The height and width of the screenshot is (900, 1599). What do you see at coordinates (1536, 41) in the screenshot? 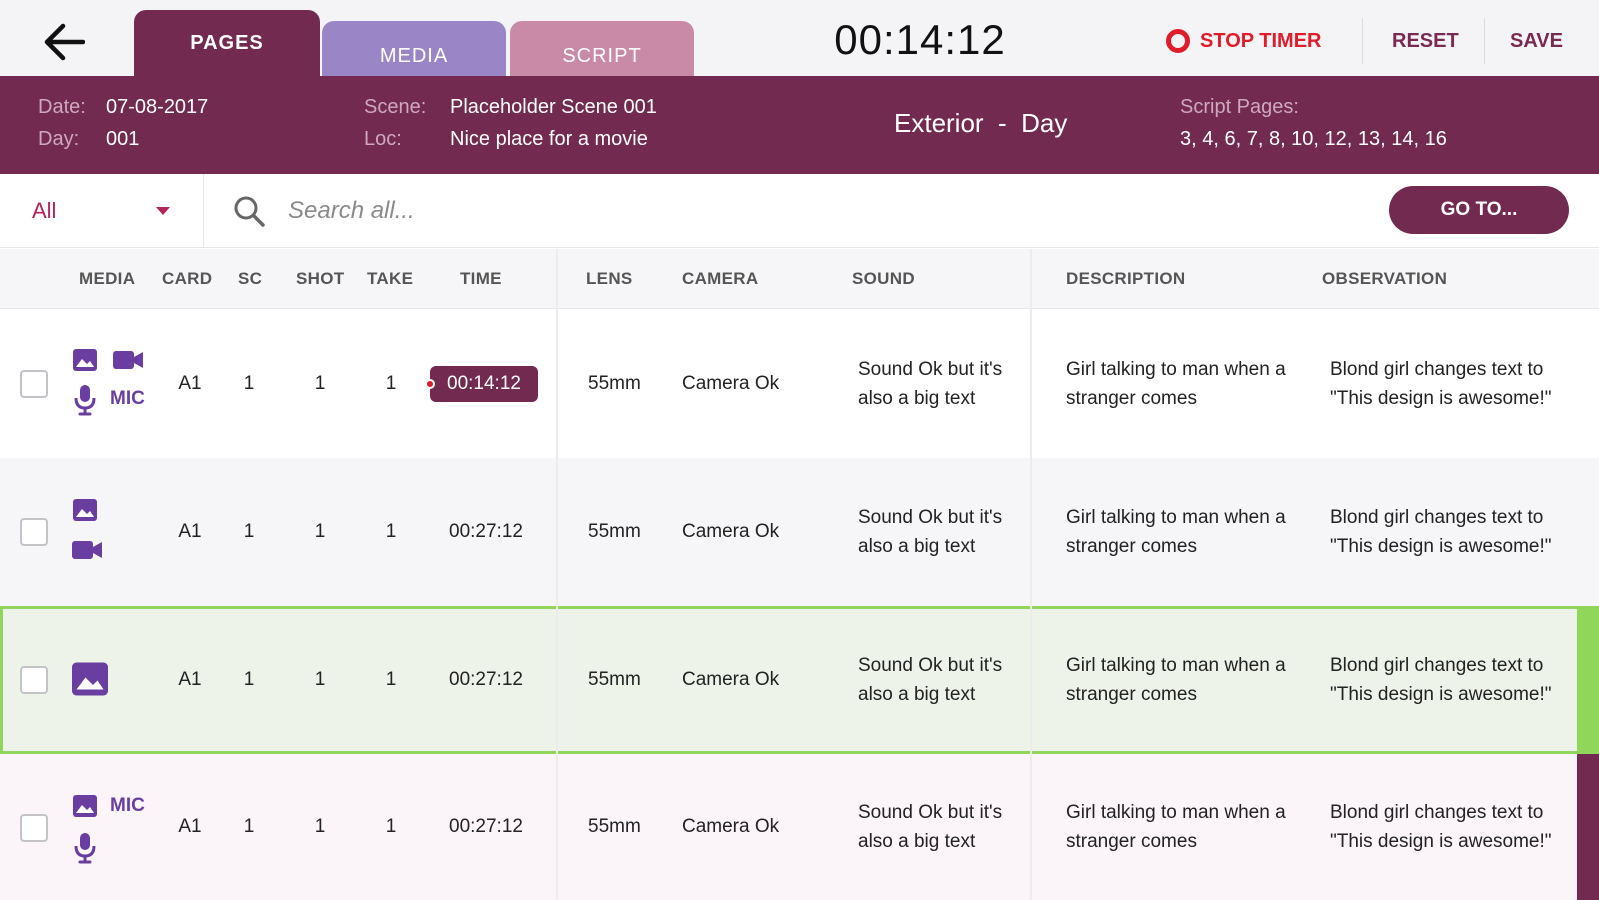
I see `save-button: SAVE` at bounding box center [1536, 41].